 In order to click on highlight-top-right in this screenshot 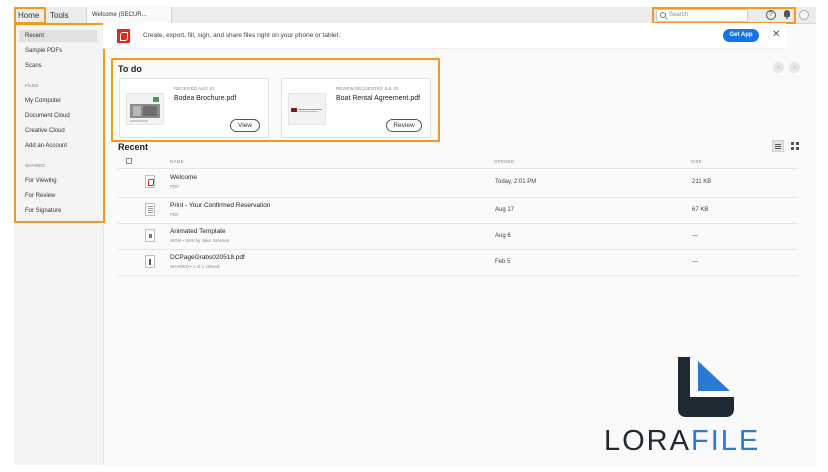, I will do `click(724, 15)`.